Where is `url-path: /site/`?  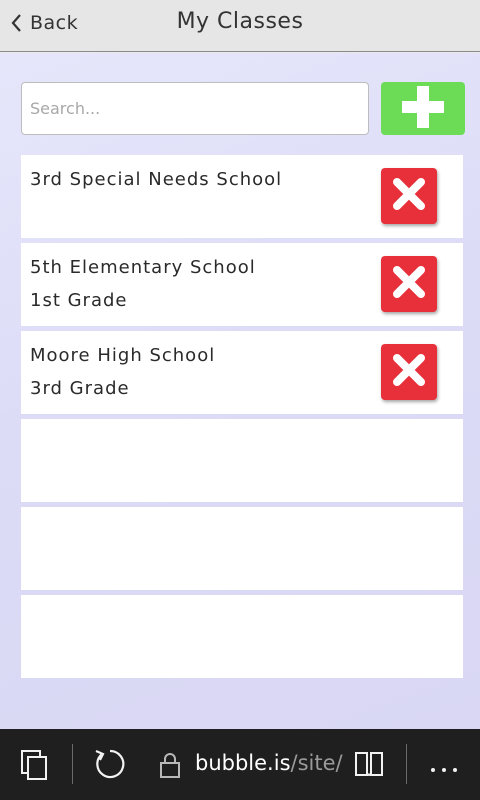 url-path: /site/ is located at coordinates (316, 763).